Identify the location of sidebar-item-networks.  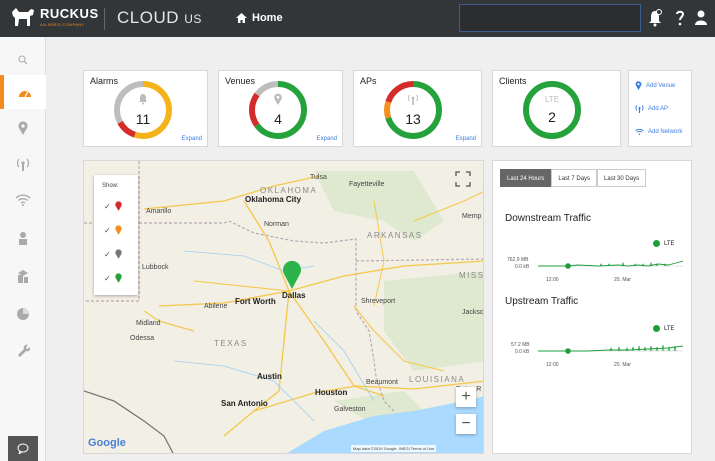
(23, 200).